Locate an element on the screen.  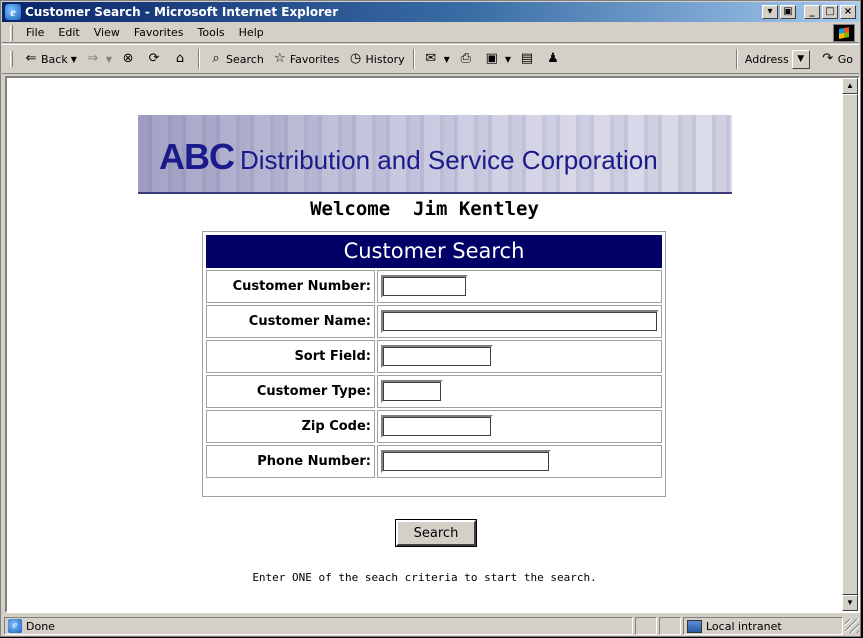
mail-icon: ✉ is located at coordinates (431, 58).